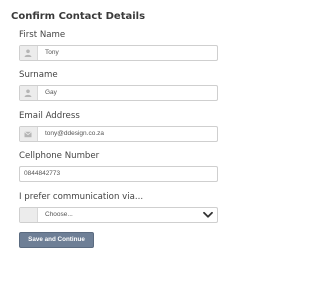 The width and height of the screenshot is (320, 289). I want to click on email-field: tony@ddesign.co.za, so click(118, 134).